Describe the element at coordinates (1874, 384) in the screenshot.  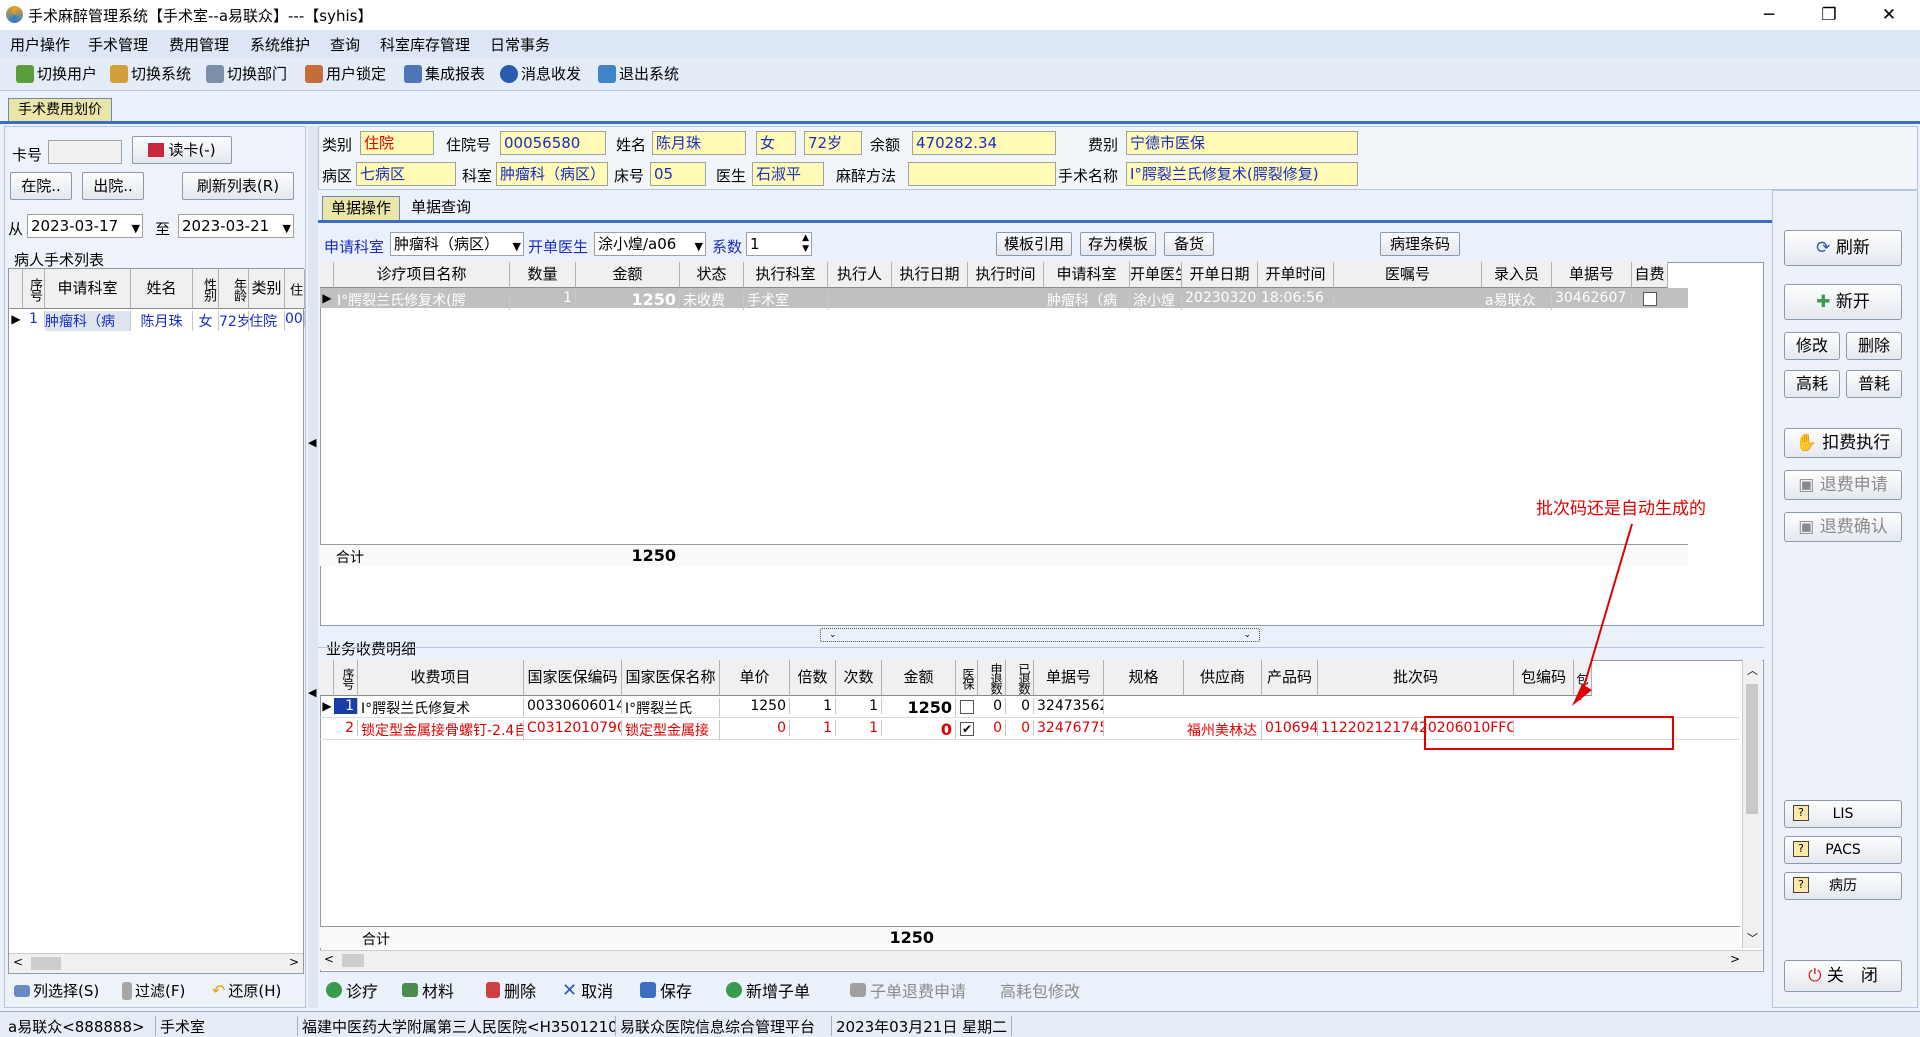
I see `normal-cost-button: 普耗` at that location.